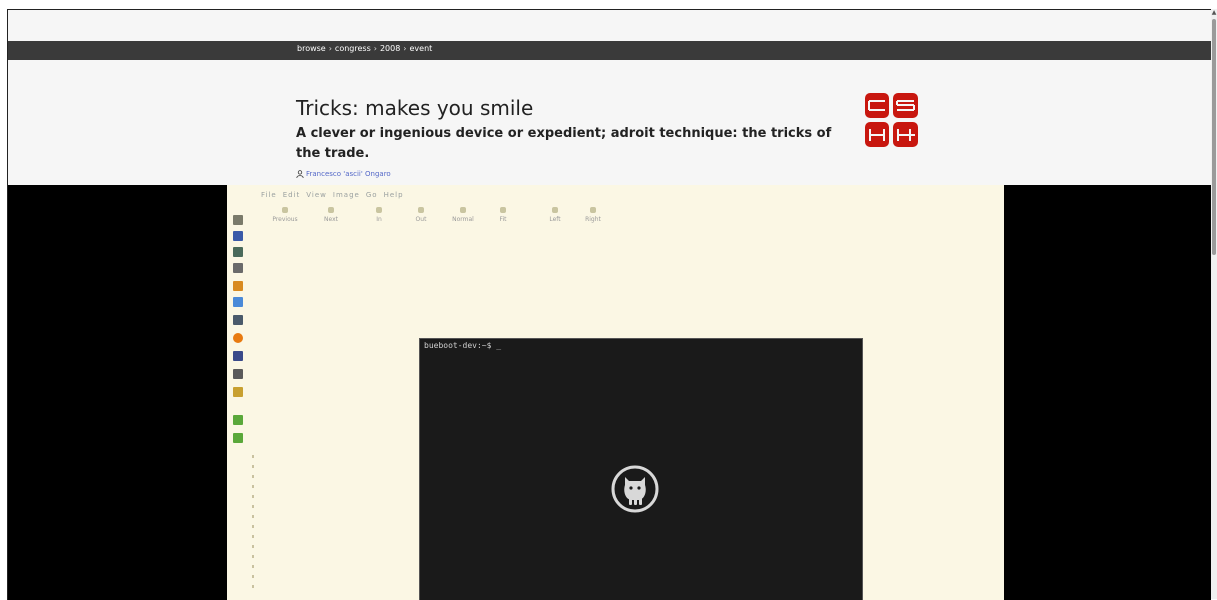 This screenshot has width=1217, height=600. I want to click on breadcrumb-event: event, so click(421, 48).